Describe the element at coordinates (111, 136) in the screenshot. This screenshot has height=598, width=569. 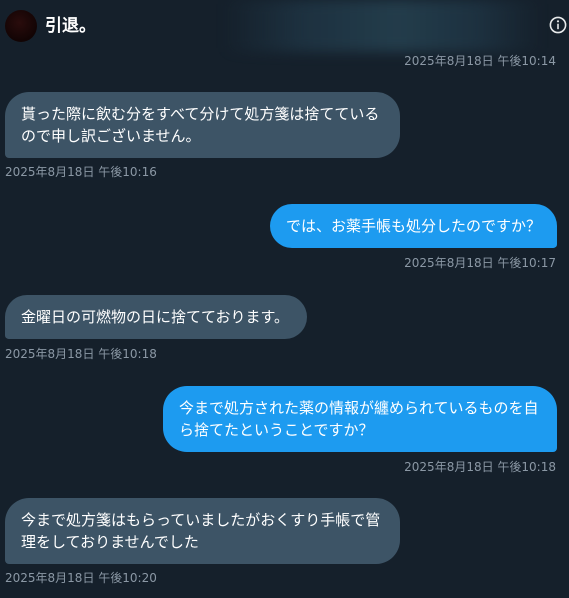
I see `message-text-line: ので申し訳ございません。` at that location.